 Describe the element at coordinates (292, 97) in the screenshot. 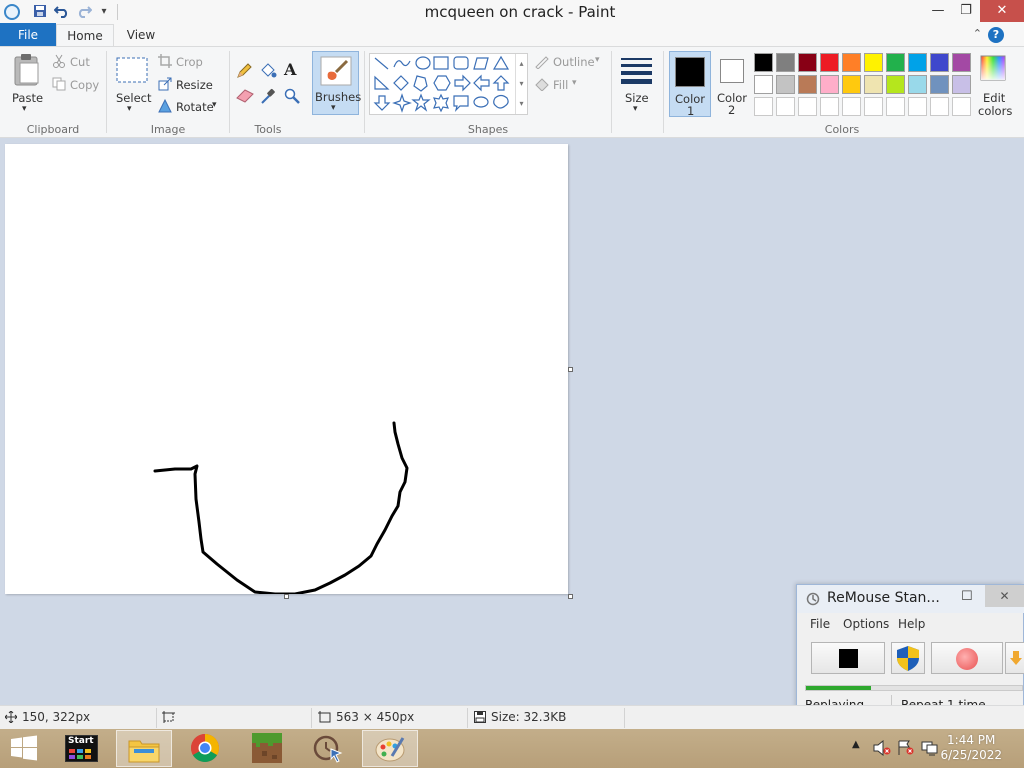

I see `magnifier-icon` at that location.